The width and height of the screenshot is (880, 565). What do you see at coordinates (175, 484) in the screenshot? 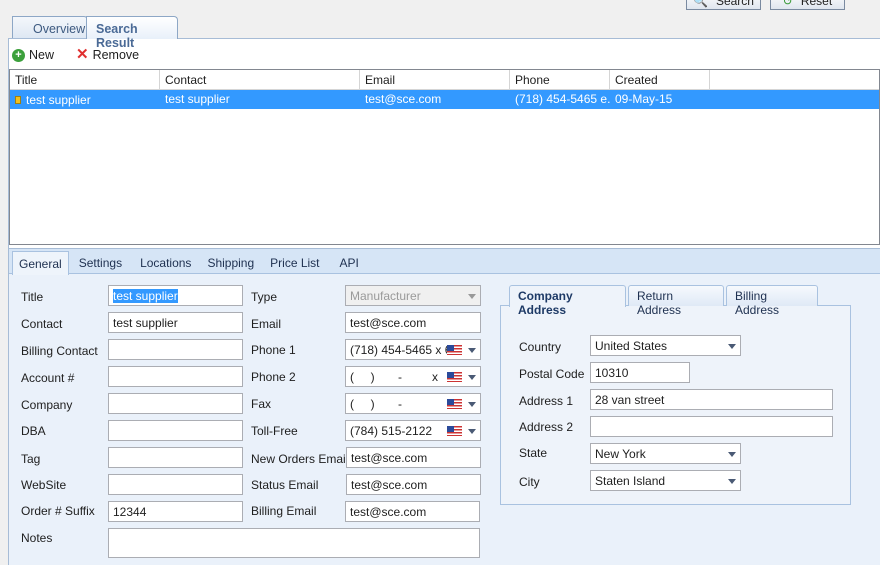
I see `website-input` at bounding box center [175, 484].